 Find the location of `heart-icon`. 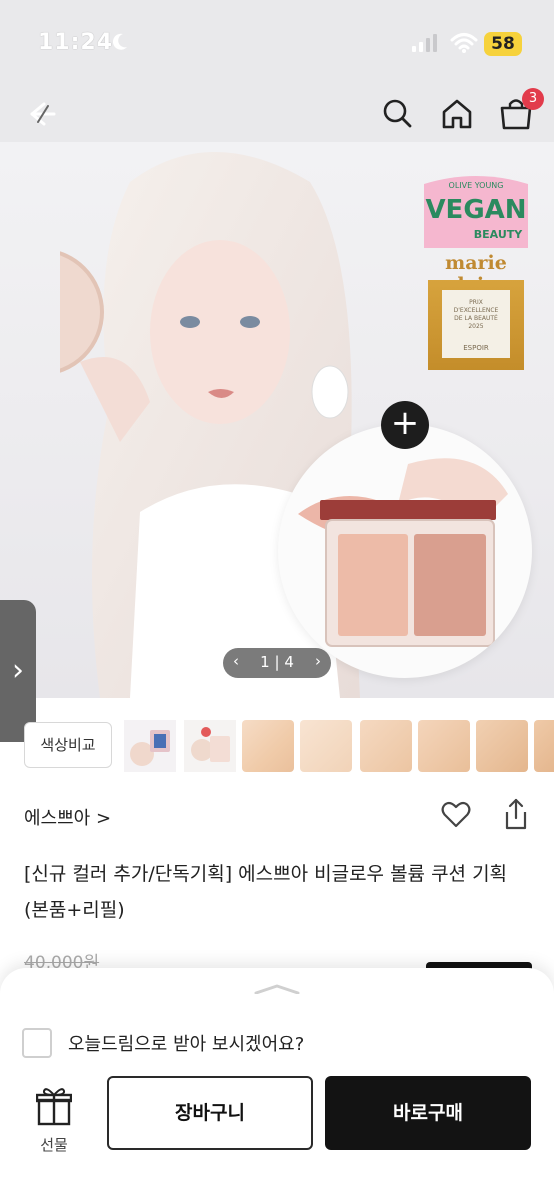

heart-icon is located at coordinates (456, 814).